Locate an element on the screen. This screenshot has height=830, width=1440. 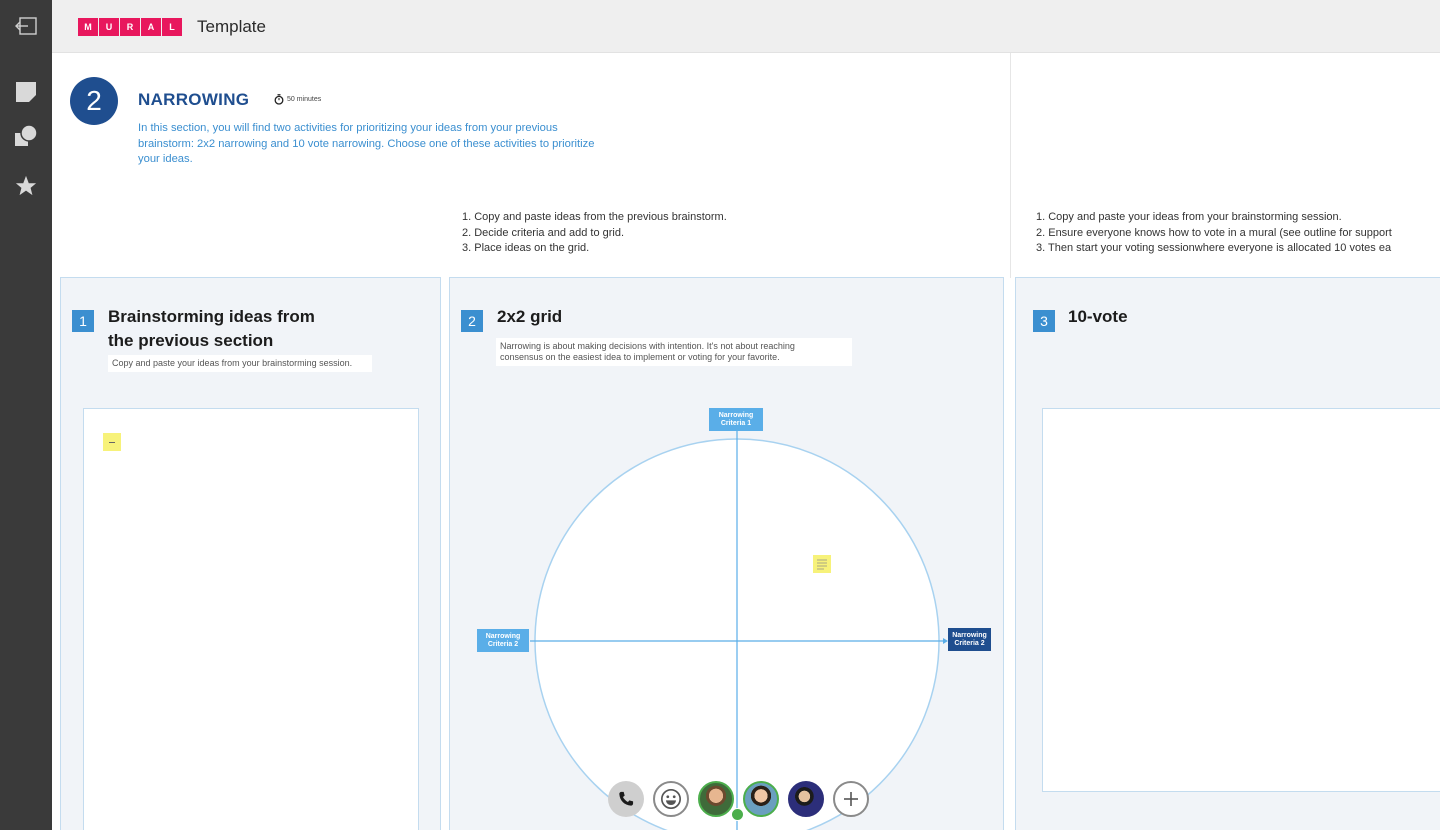
panel-title-line: the previous section is located at coordinates (191, 340).